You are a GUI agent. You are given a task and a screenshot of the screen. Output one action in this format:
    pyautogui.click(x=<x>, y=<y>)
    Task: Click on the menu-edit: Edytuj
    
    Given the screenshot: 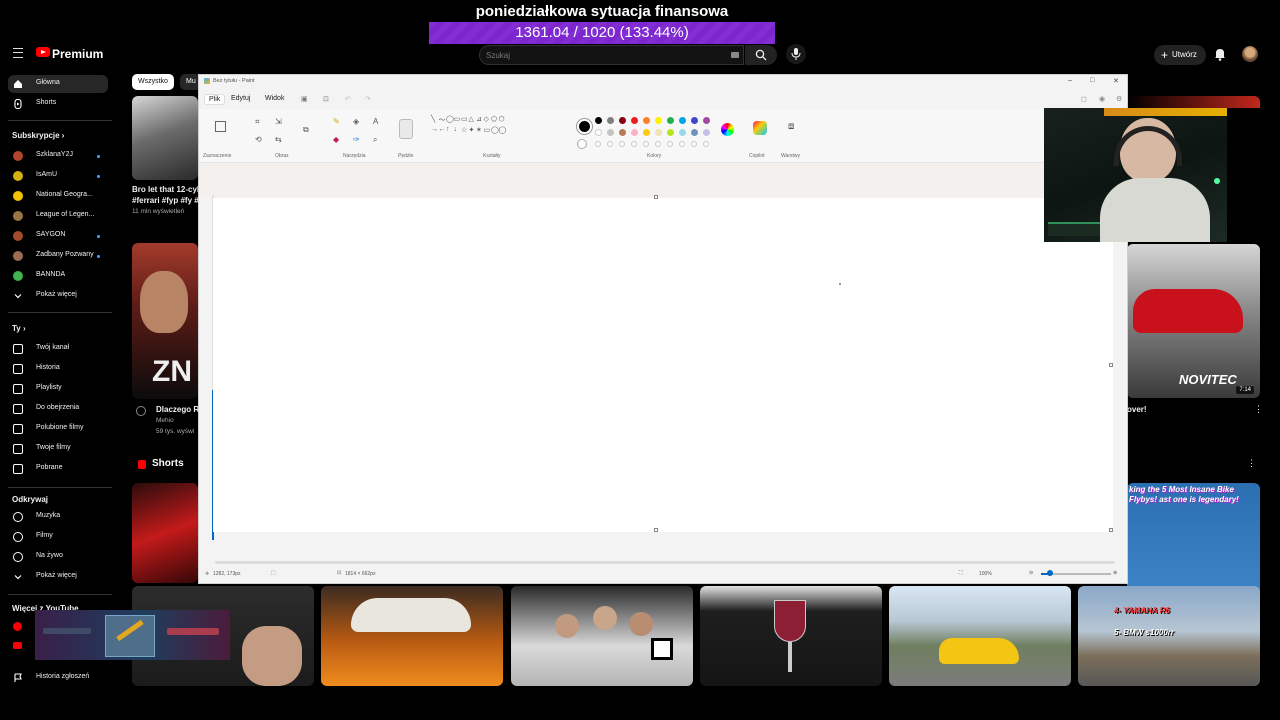 What is the action you would take?
    pyautogui.click(x=240, y=98)
    